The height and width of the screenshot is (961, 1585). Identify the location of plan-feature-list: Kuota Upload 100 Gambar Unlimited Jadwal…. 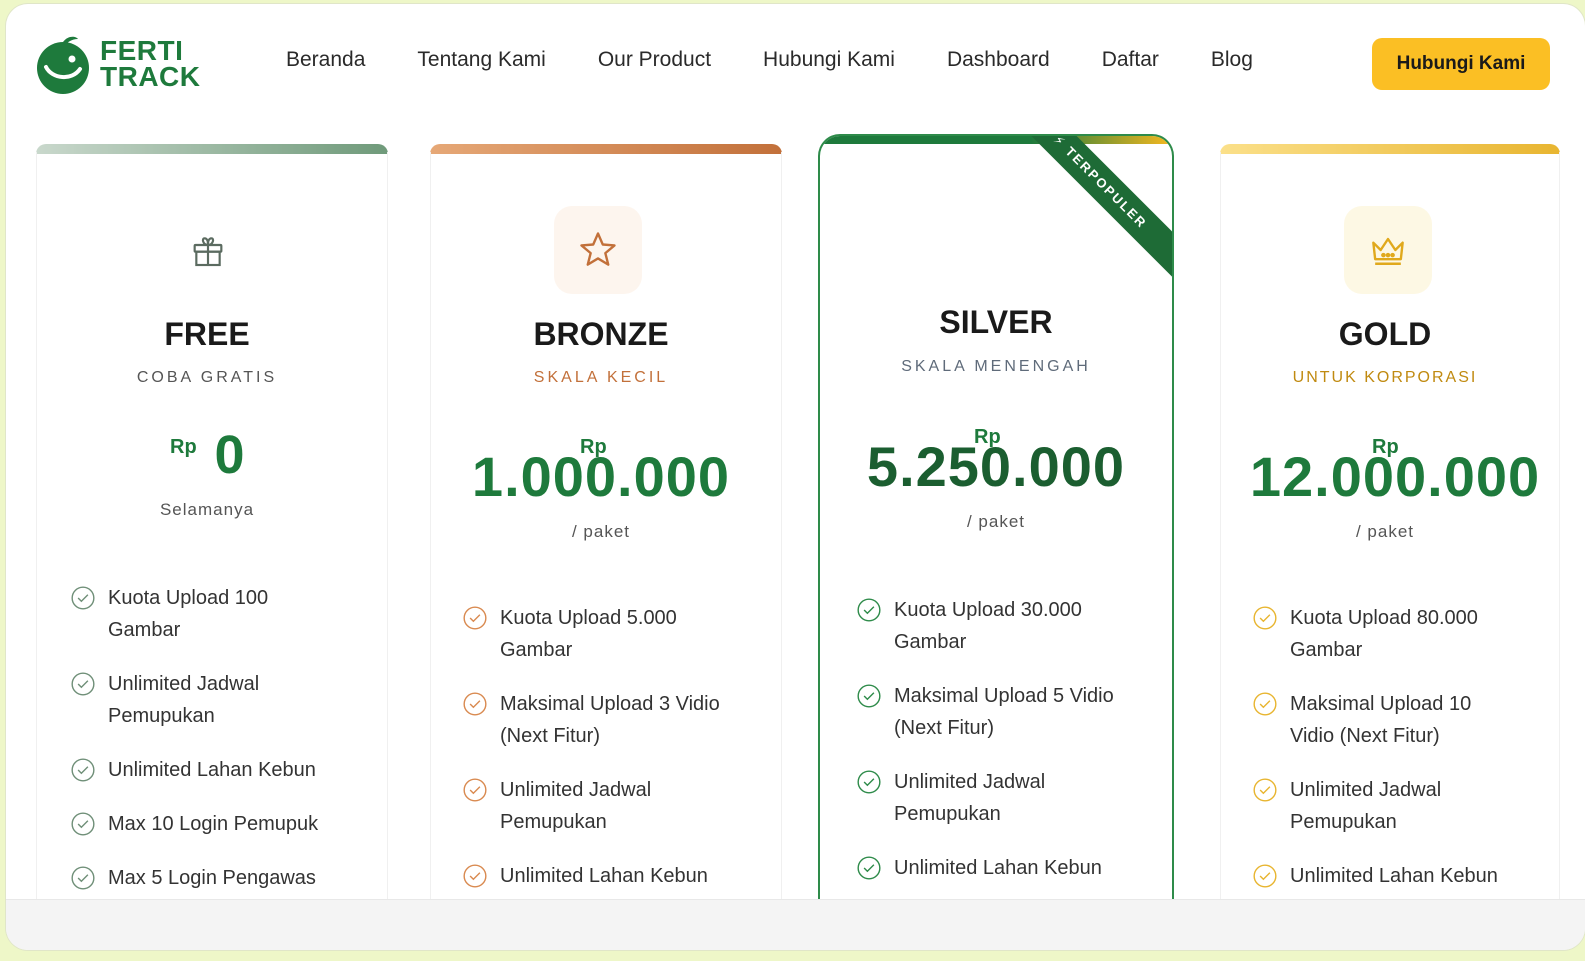
(219, 749).